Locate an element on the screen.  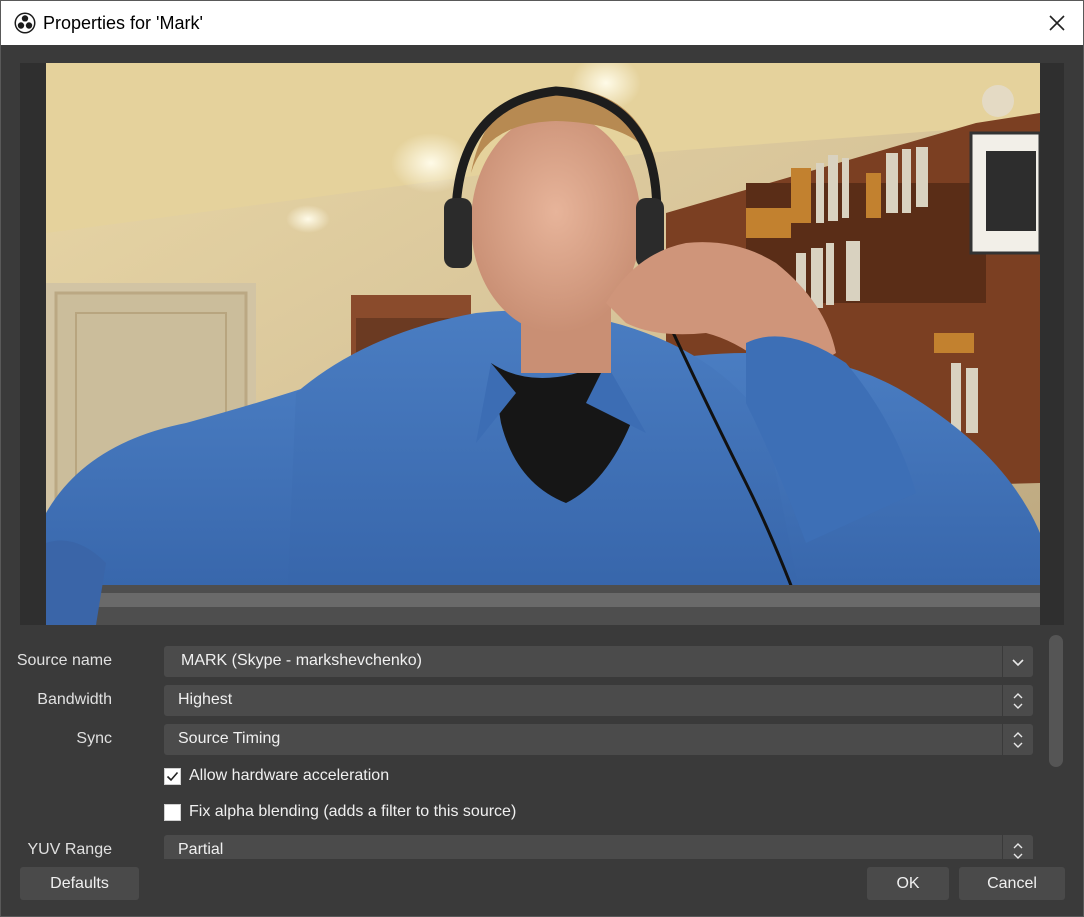
yuv-range-label: YUV Range is located at coordinates (70, 849).